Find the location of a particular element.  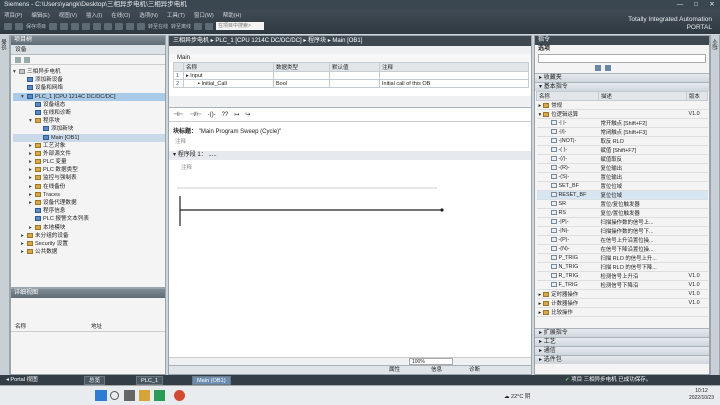

save-button: 保存项目 is located at coordinates (36, 26).